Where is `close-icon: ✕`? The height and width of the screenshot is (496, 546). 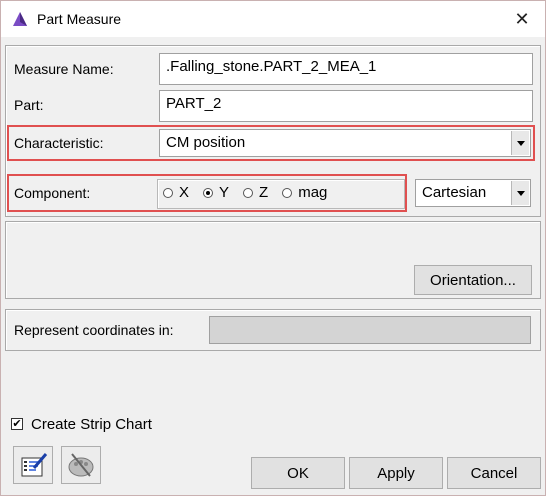 close-icon: ✕ is located at coordinates (522, 19).